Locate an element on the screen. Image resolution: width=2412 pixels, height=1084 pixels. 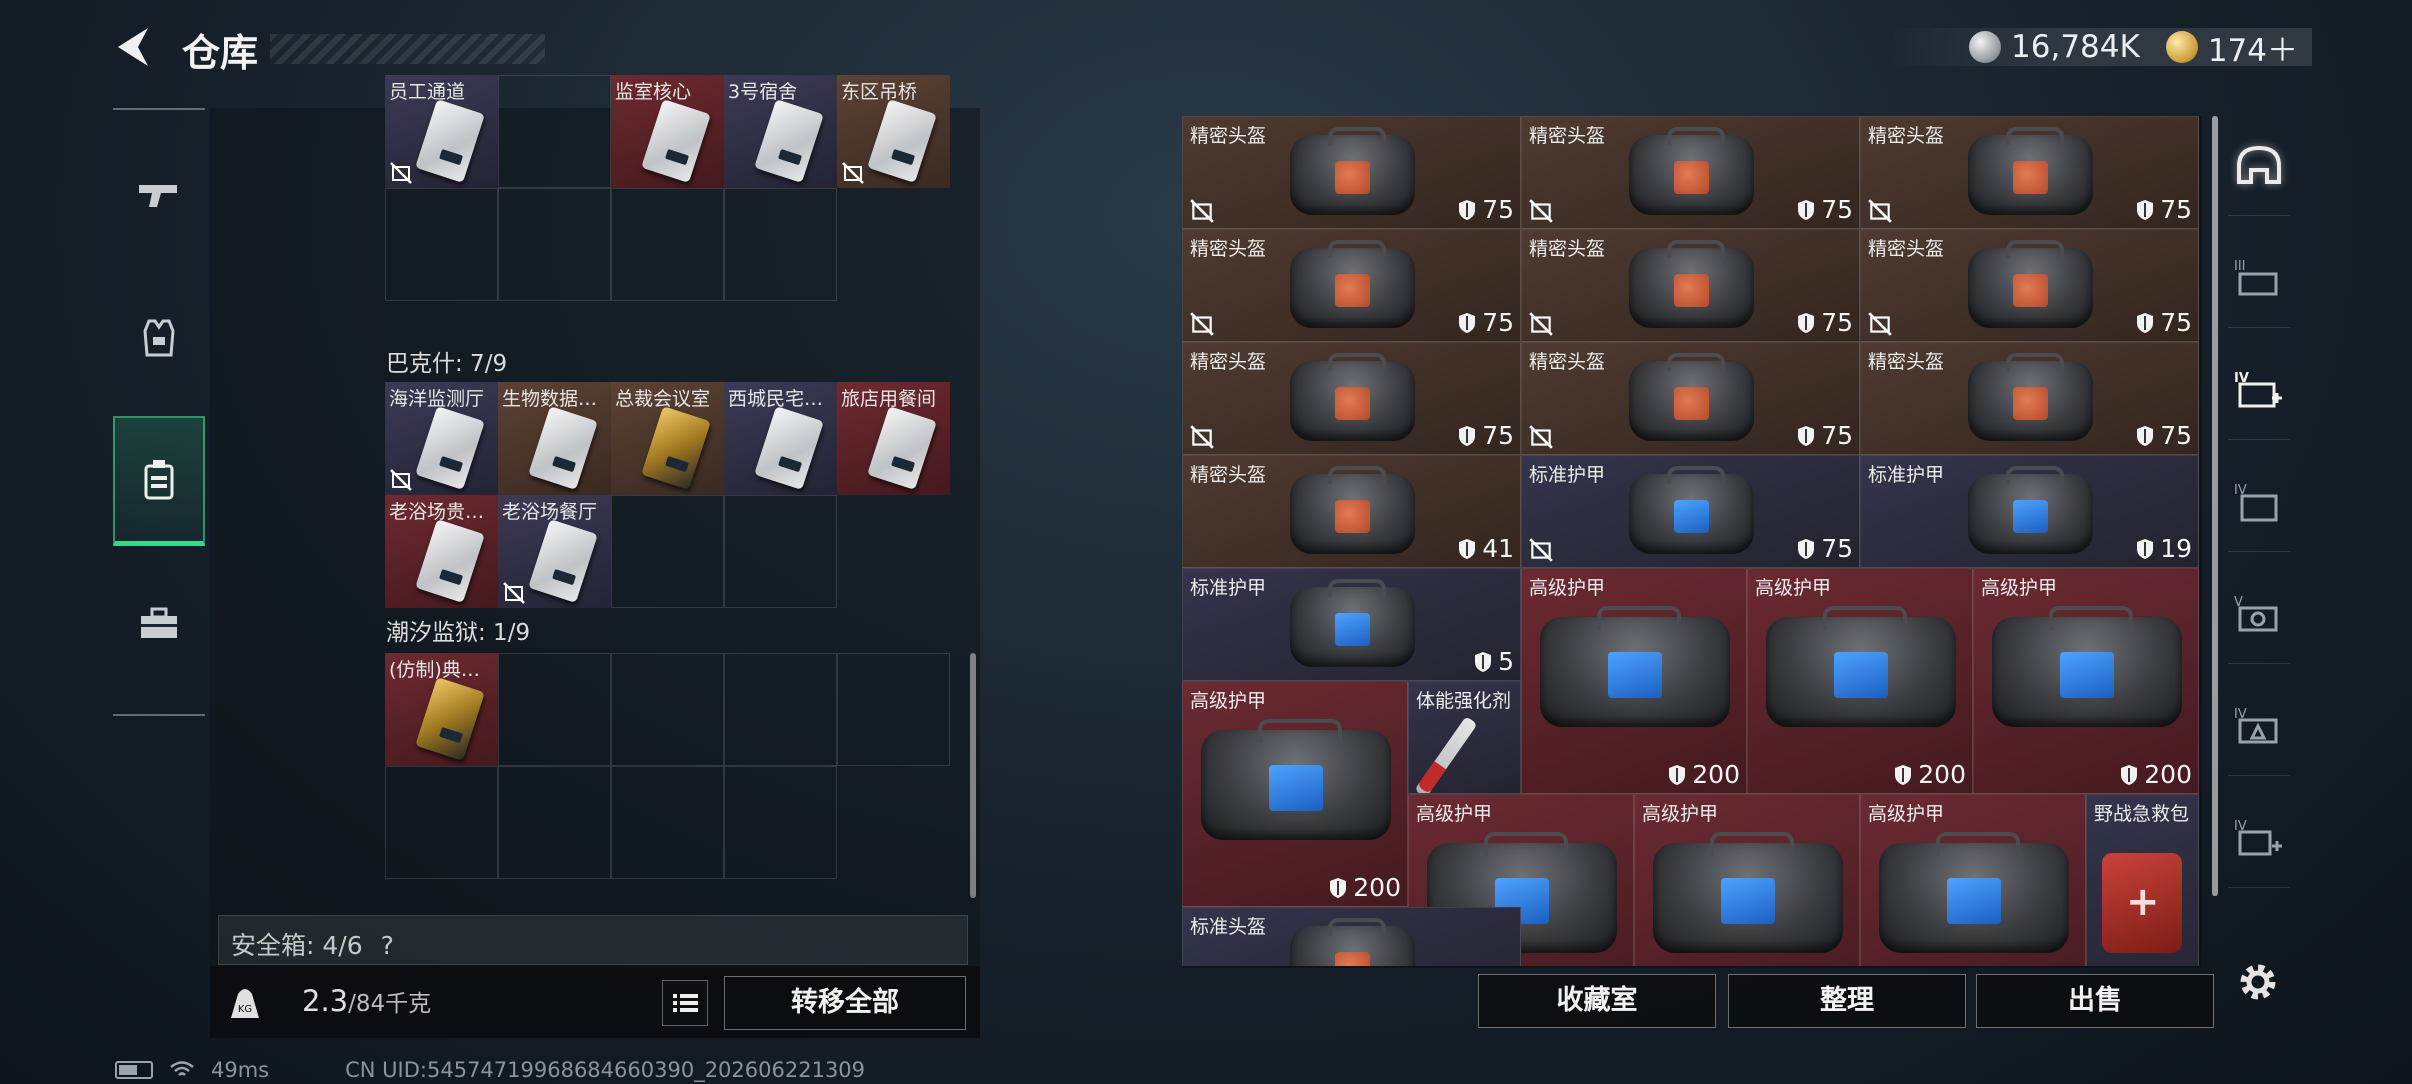
category-tools is located at coordinates (159, 623).